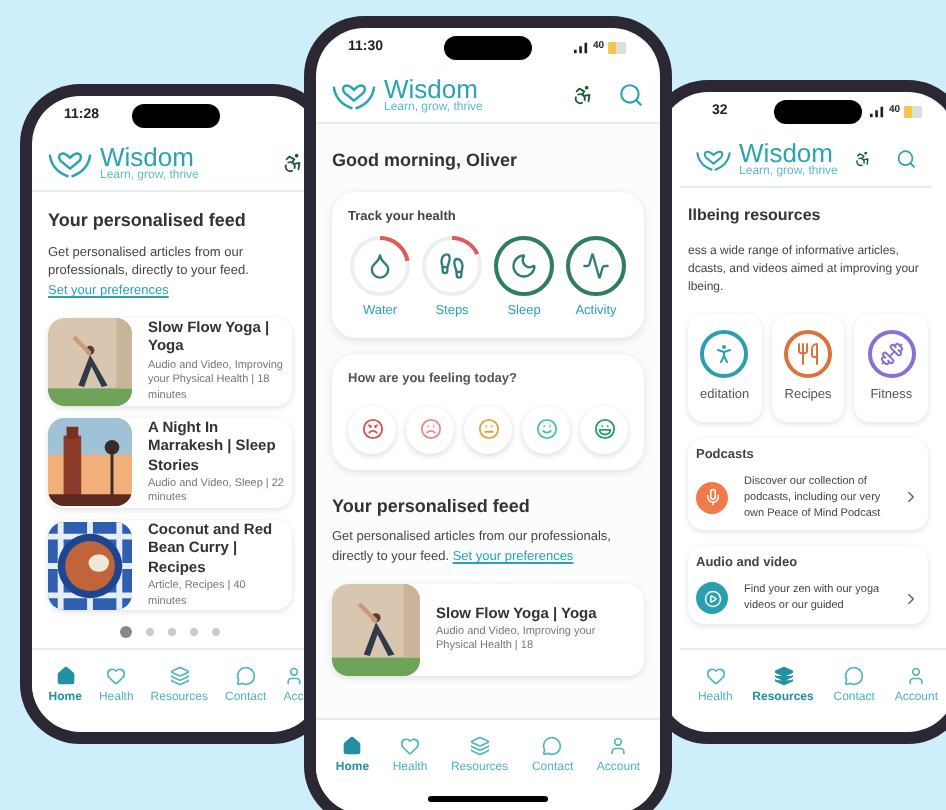 The height and width of the screenshot is (810, 946). Describe the element at coordinates (712, 598) in the screenshot. I see `play-icon` at that location.